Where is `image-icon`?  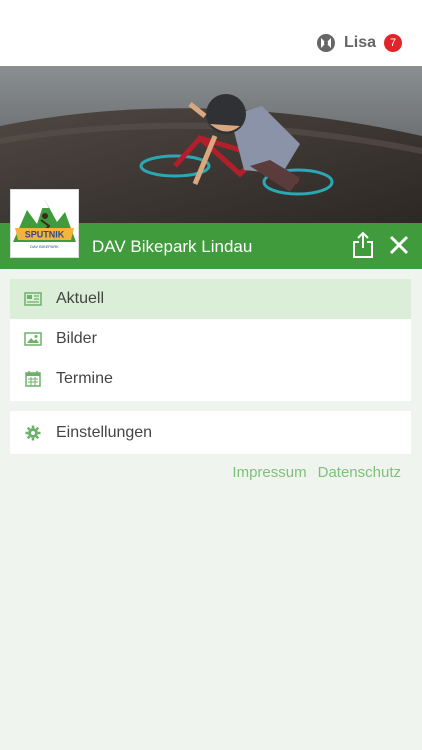 image-icon is located at coordinates (33, 339).